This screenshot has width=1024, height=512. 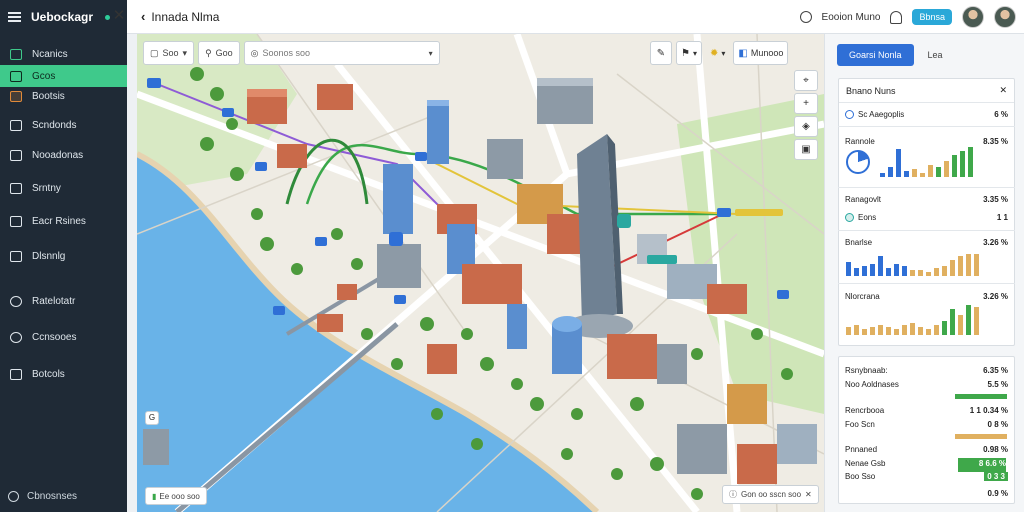 I want to click on layers-button: ◧ Munooo, so click(x=761, y=53).